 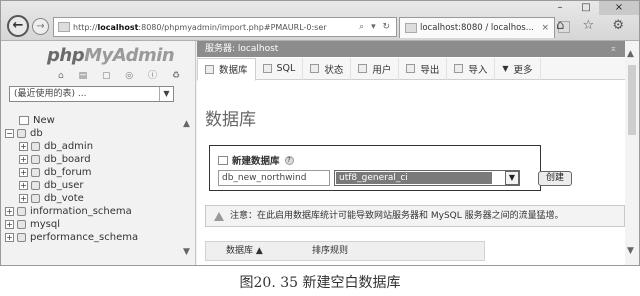 What do you see at coordinates (18, 26) in the screenshot?
I see `back-button: ←` at bounding box center [18, 26].